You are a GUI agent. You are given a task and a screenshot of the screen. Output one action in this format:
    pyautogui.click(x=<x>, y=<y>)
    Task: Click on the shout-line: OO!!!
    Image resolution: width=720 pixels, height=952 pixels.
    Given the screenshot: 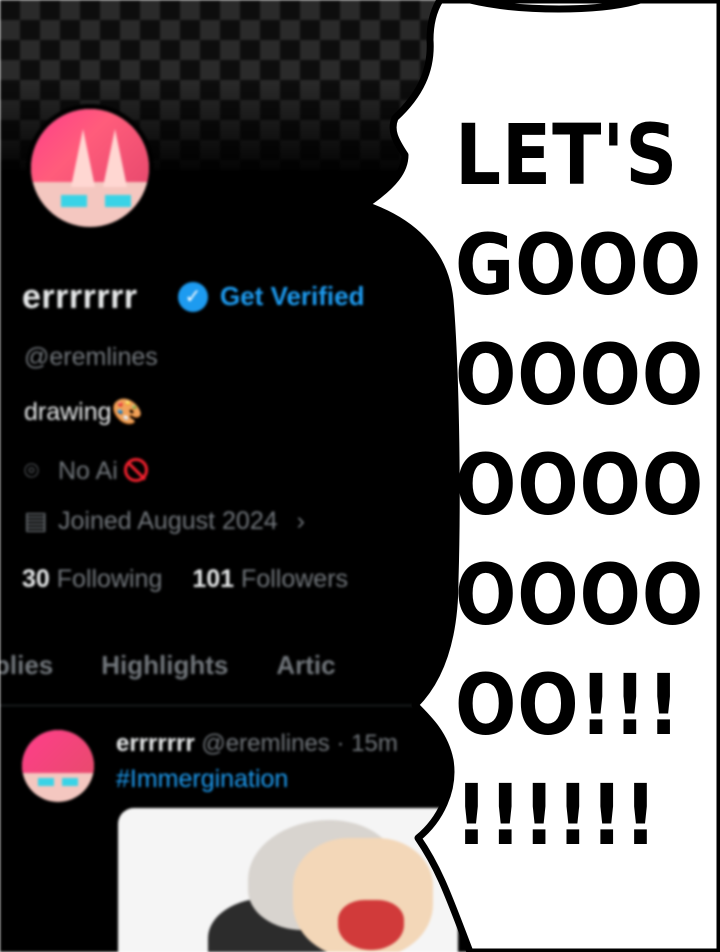 What is the action you would take?
    pyautogui.click(x=568, y=705)
    